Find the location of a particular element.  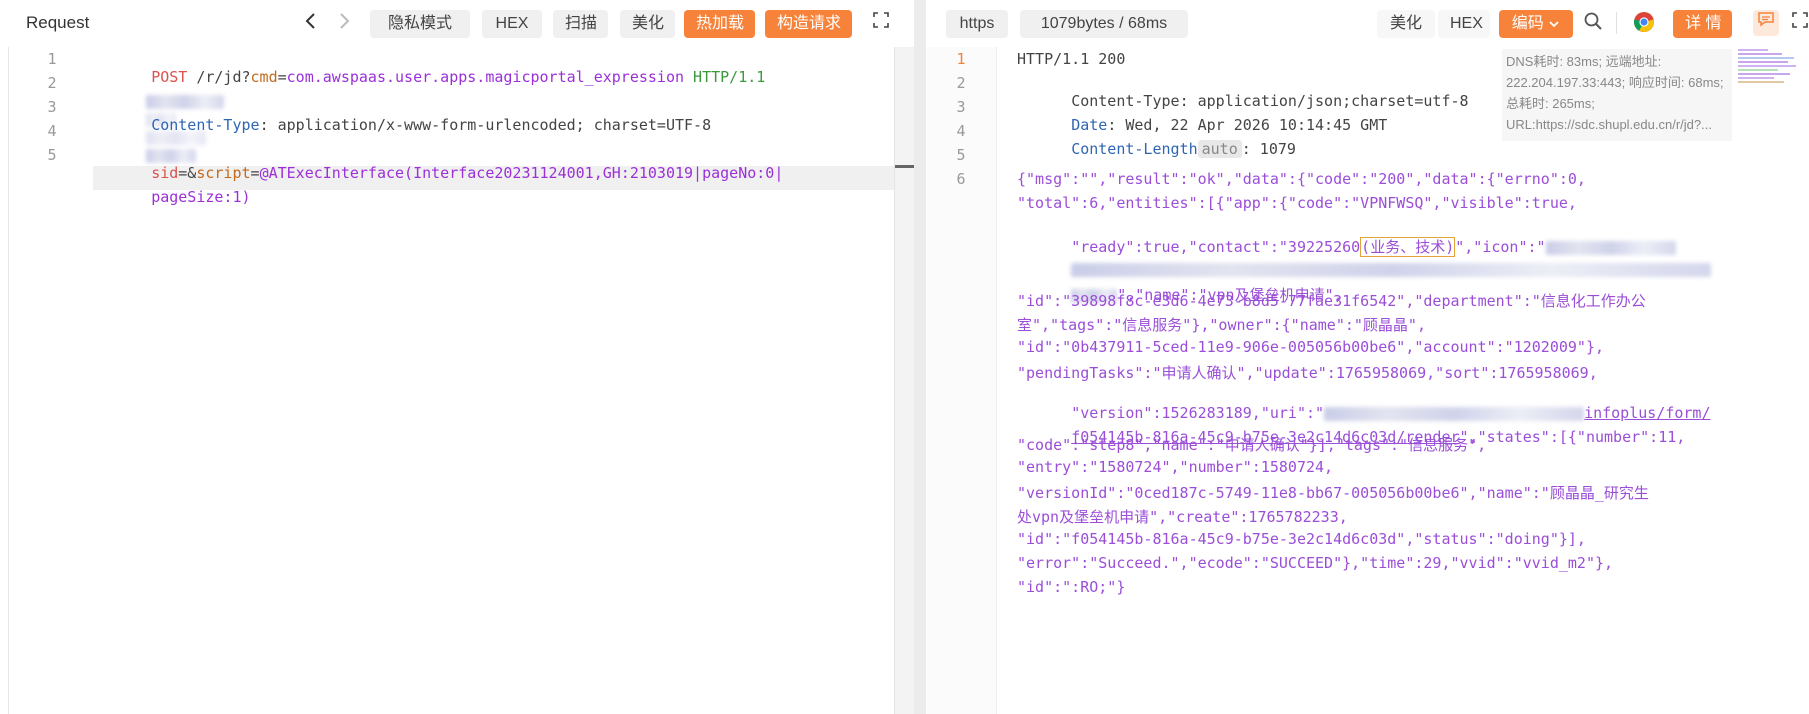

build-request-button: 构造请求 is located at coordinates (808, 24).